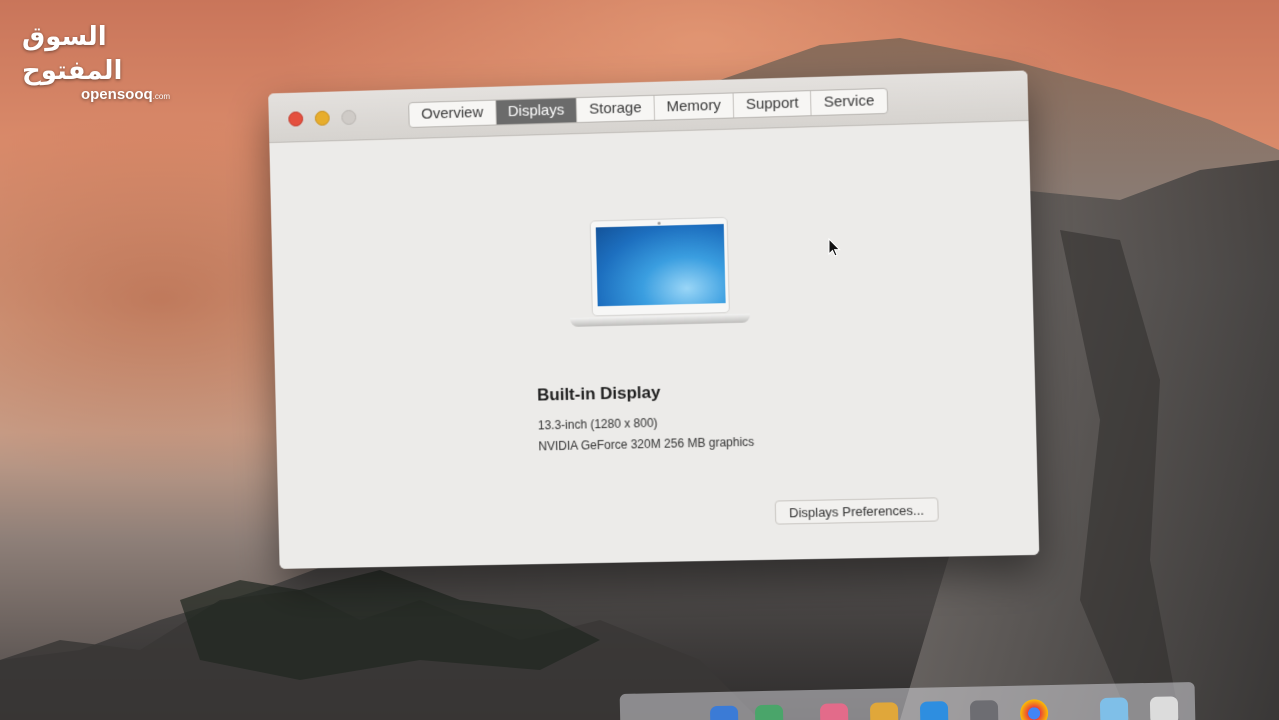 Image resolution: width=1279 pixels, height=720 pixels. Describe the element at coordinates (537, 111) in the screenshot. I see `tab-displays: Displays` at that location.